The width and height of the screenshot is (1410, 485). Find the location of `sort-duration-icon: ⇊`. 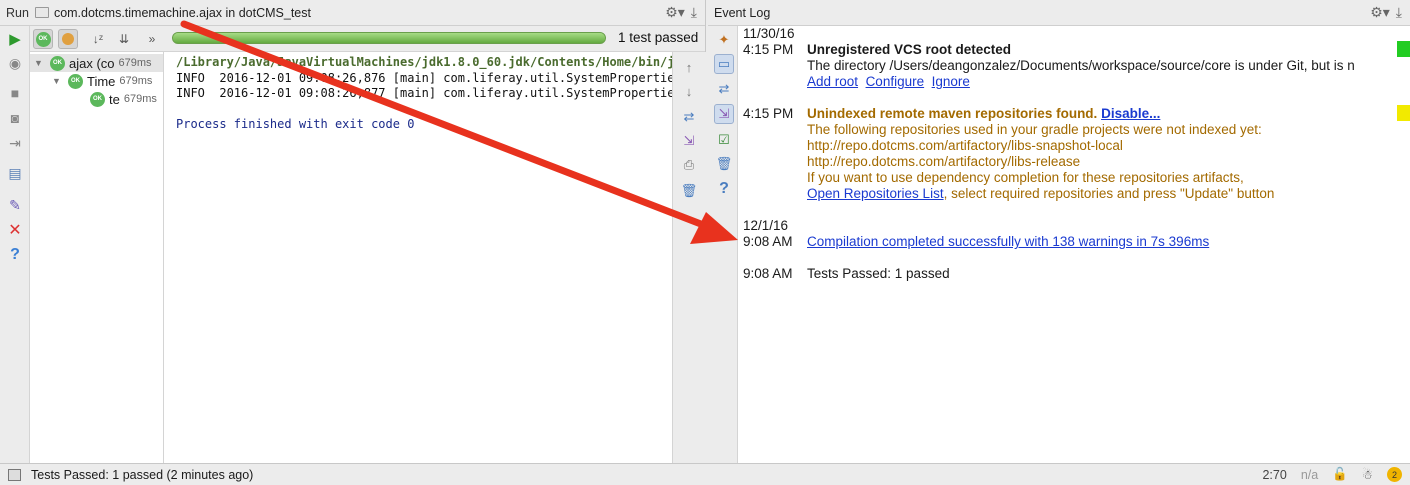

sort-duration-icon: ⇊ is located at coordinates (124, 39).